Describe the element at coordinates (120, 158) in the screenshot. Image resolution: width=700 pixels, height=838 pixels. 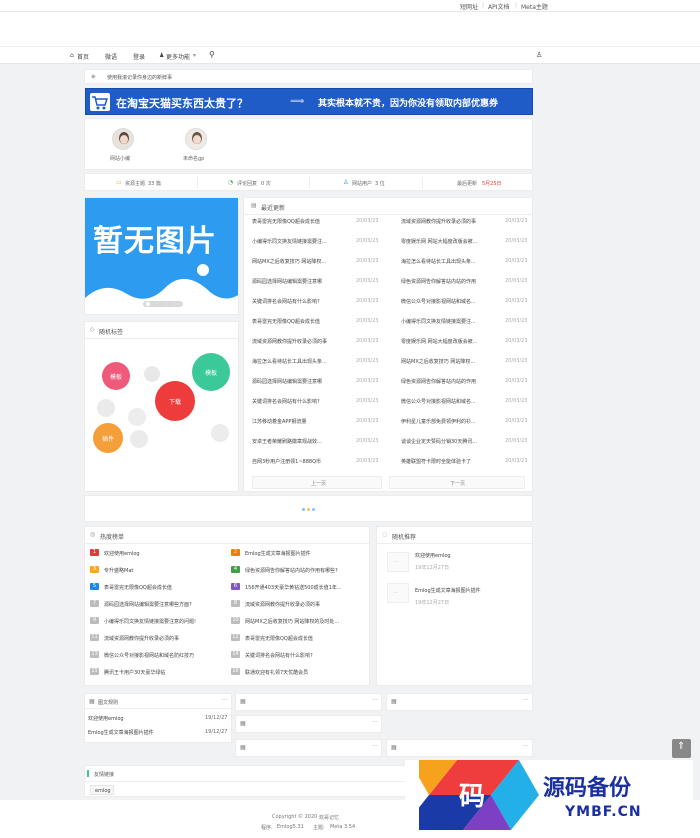
I see `user-name: 网站小编` at that location.